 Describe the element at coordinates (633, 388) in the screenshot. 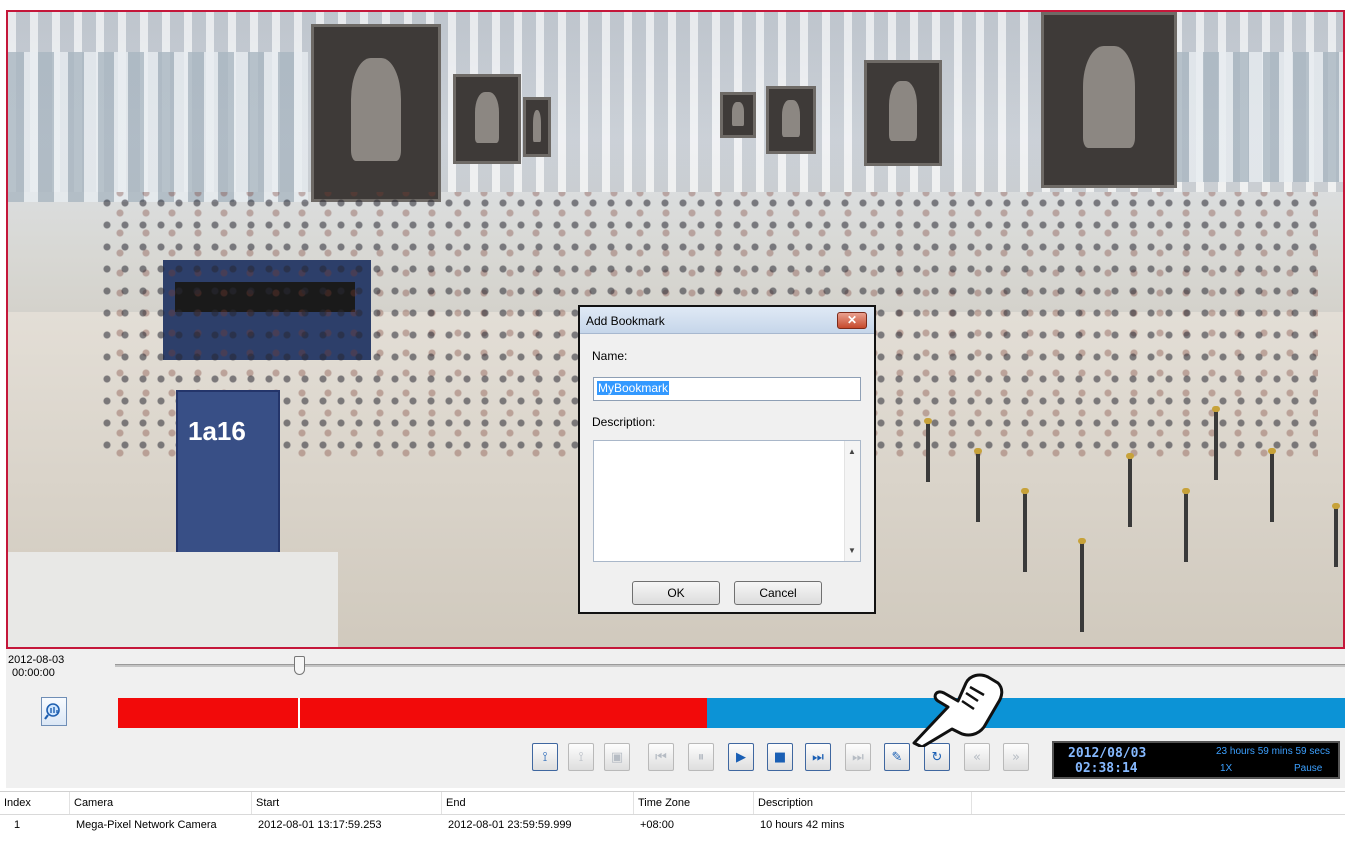

I see `name-input-value: MyBookmark` at that location.